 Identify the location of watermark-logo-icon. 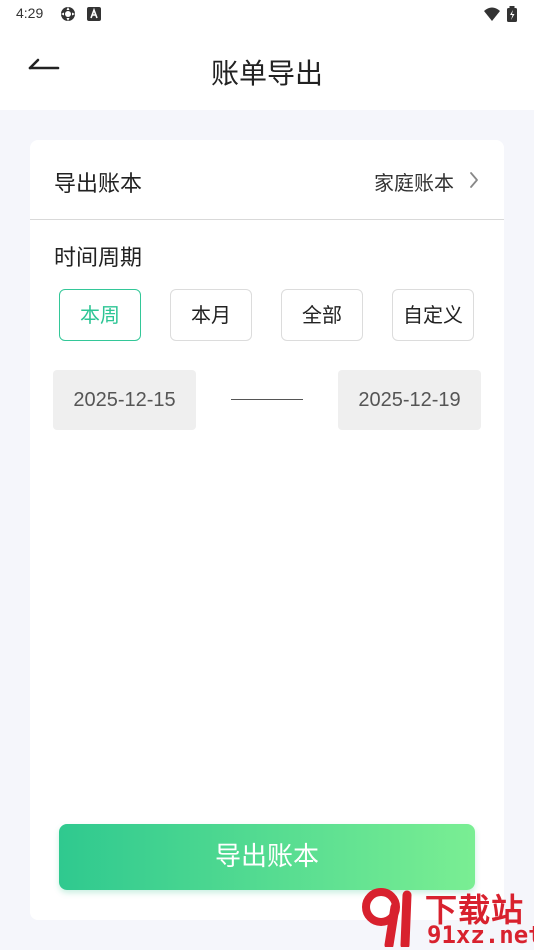
(387, 917).